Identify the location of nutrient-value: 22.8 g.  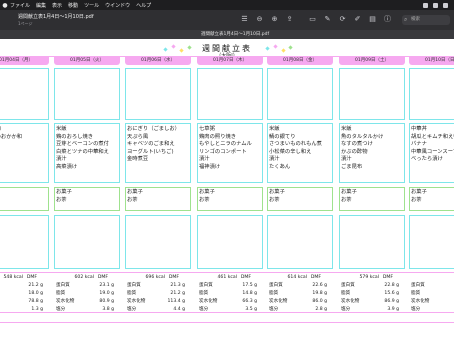
(391, 285).